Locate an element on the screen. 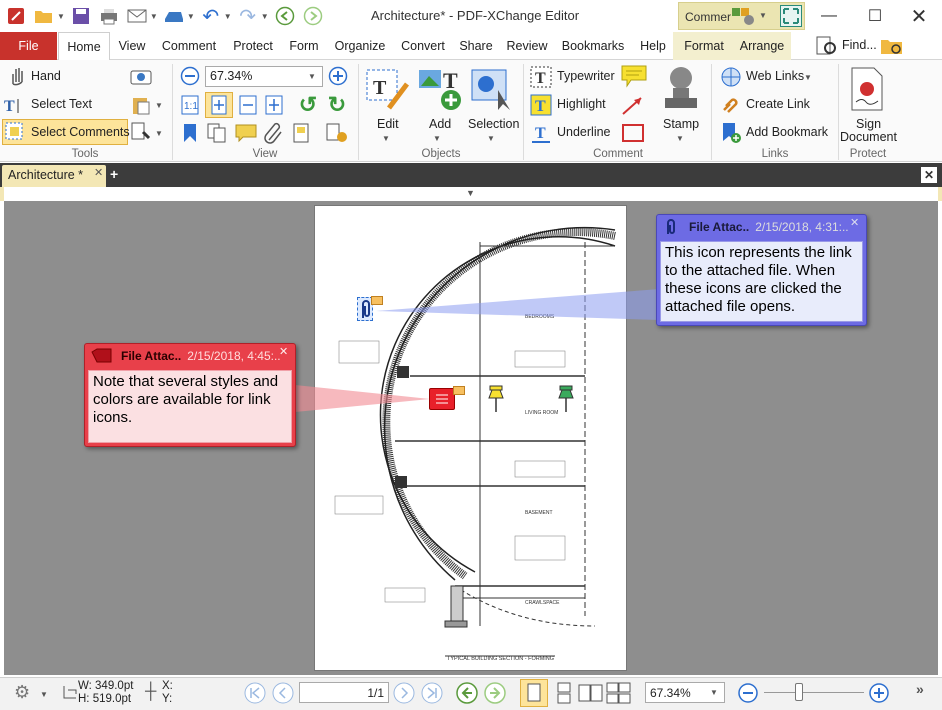 This screenshot has height=710, width=942. status-bar-options-icon: » is located at coordinates (920, 689).